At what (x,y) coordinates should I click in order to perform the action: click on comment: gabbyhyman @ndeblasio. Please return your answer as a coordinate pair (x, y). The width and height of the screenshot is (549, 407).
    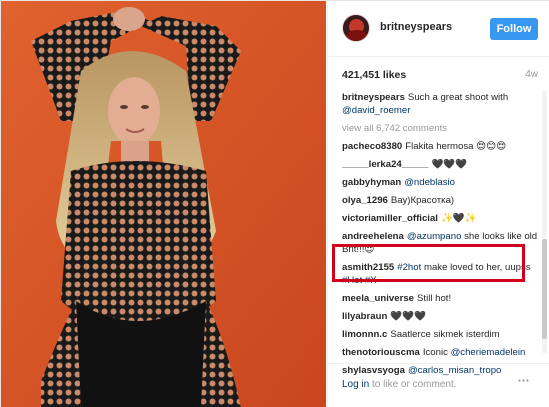
    Looking at the image, I should click on (440, 182).